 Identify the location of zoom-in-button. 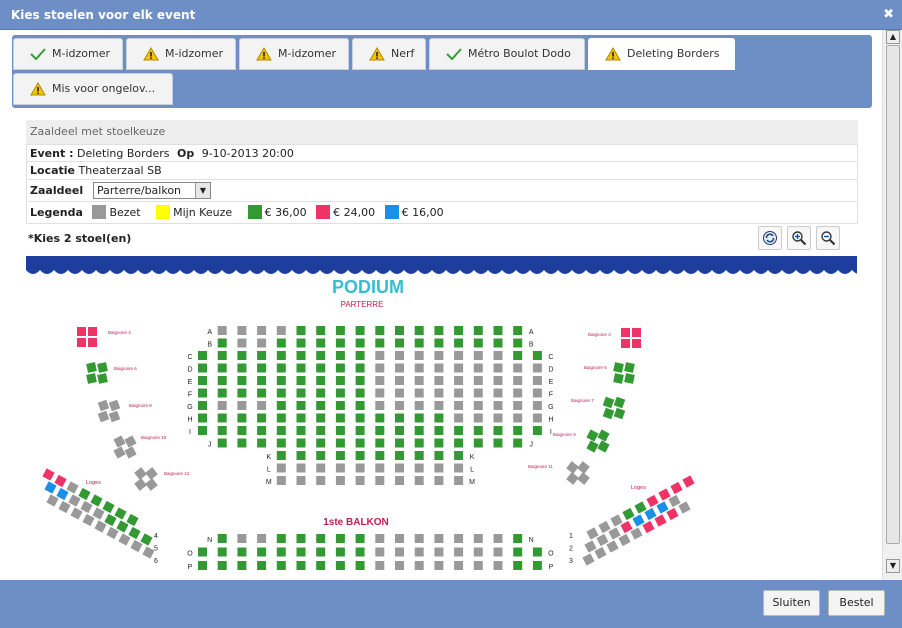
(799, 238).